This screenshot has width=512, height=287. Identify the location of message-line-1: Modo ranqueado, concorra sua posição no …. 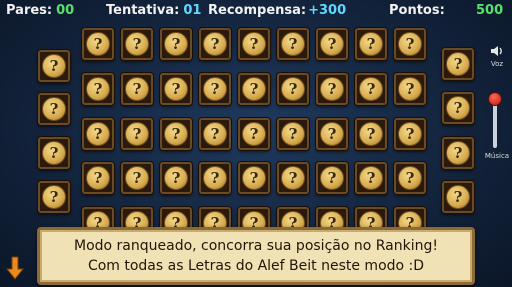
(255, 246).